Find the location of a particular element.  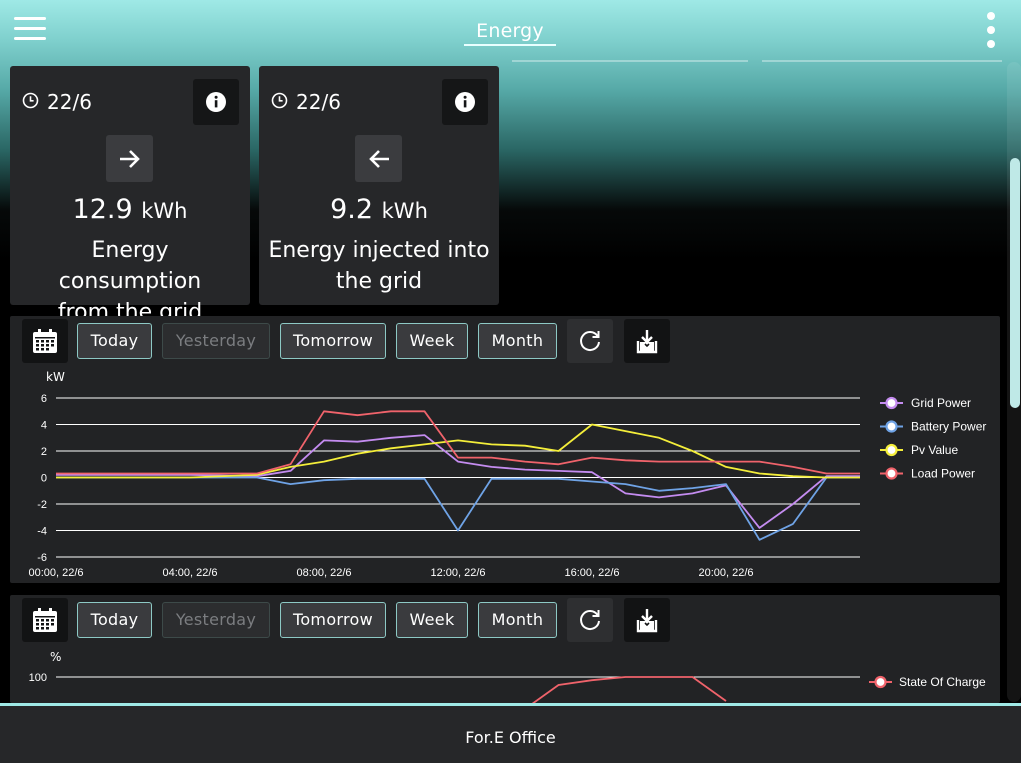

legend-label: Pv Value is located at coordinates (934, 450).